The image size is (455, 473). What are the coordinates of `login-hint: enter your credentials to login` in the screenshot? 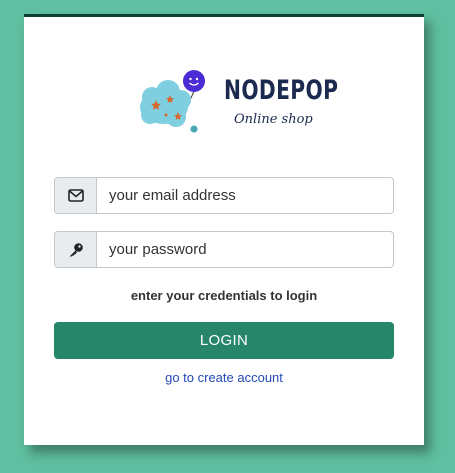 It's located at (224, 295).